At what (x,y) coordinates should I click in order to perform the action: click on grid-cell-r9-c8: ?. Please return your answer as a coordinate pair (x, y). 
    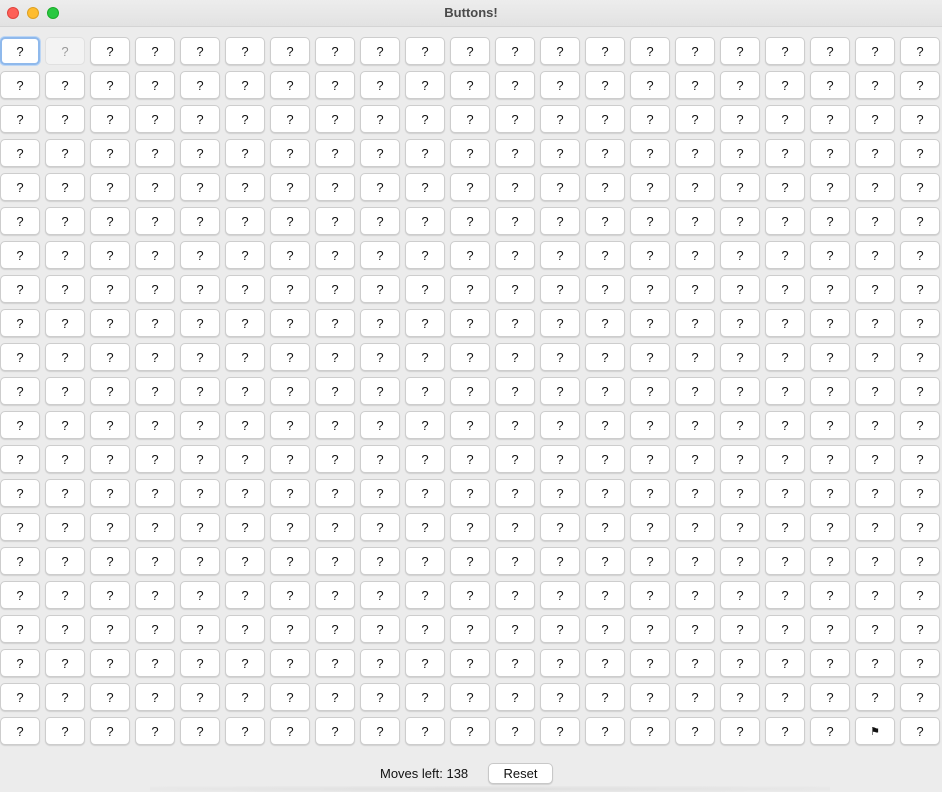
    Looking at the image, I should click on (380, 357).